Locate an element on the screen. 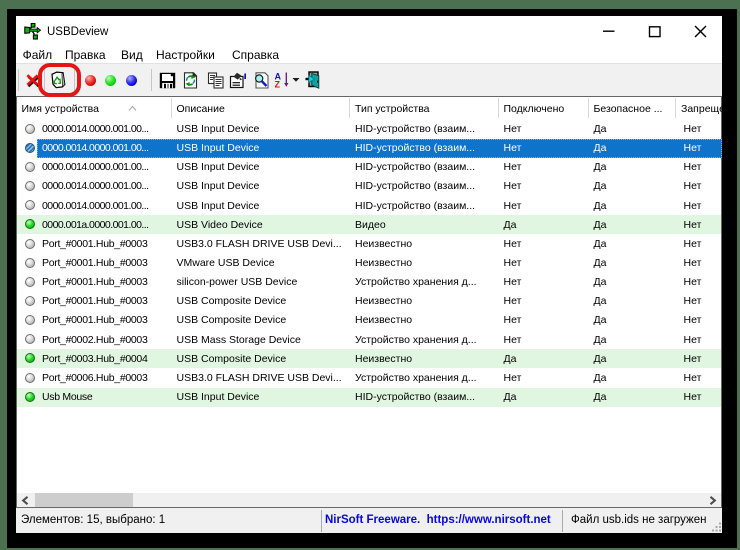  svg-text: Z is located at coordinates (278, 85).